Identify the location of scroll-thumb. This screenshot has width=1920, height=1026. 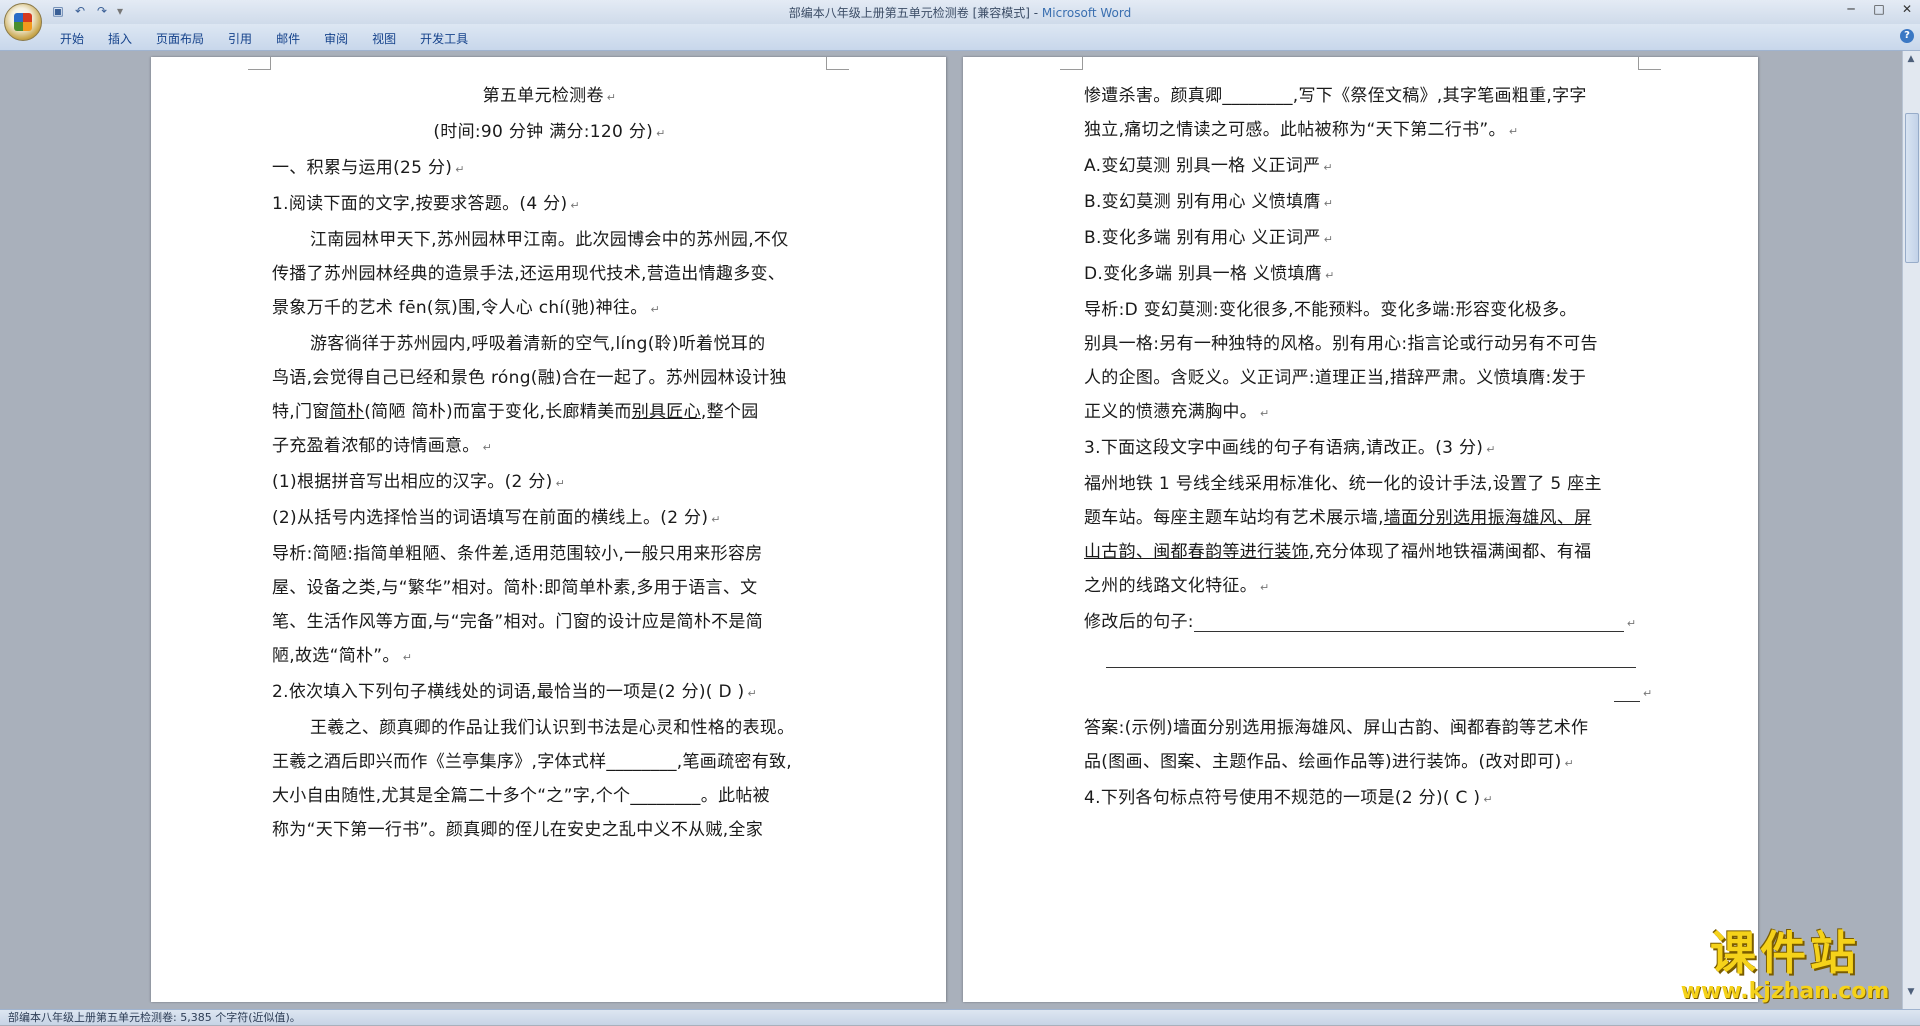
(1912, 188).